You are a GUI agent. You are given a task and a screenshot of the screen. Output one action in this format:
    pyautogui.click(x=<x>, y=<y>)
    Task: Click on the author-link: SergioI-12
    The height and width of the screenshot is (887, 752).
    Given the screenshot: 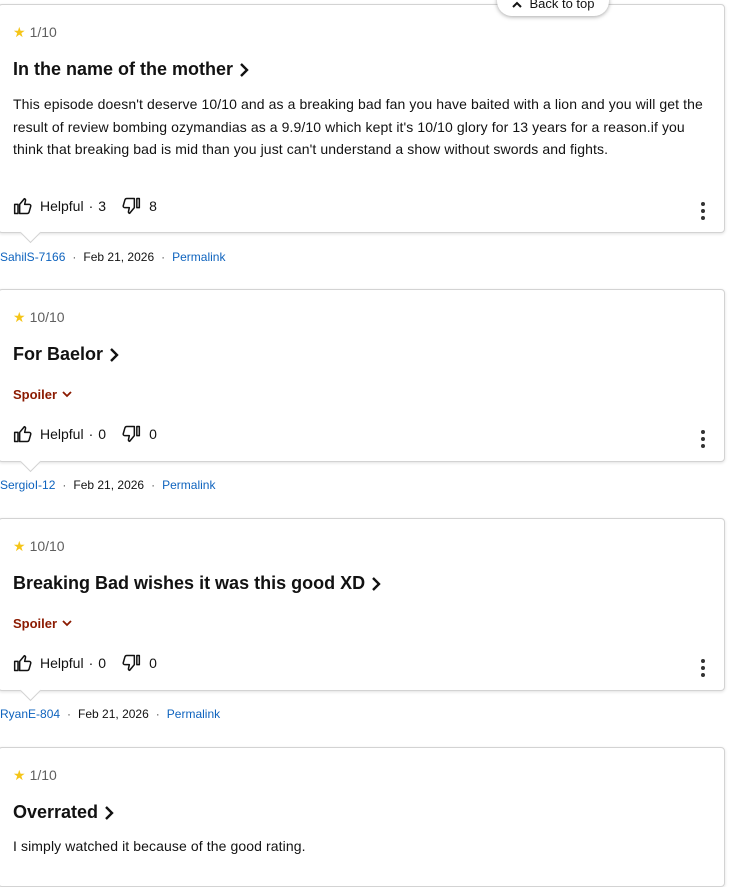 What is the action you would take?
    pyautogui.click(x=27, y=485)
    